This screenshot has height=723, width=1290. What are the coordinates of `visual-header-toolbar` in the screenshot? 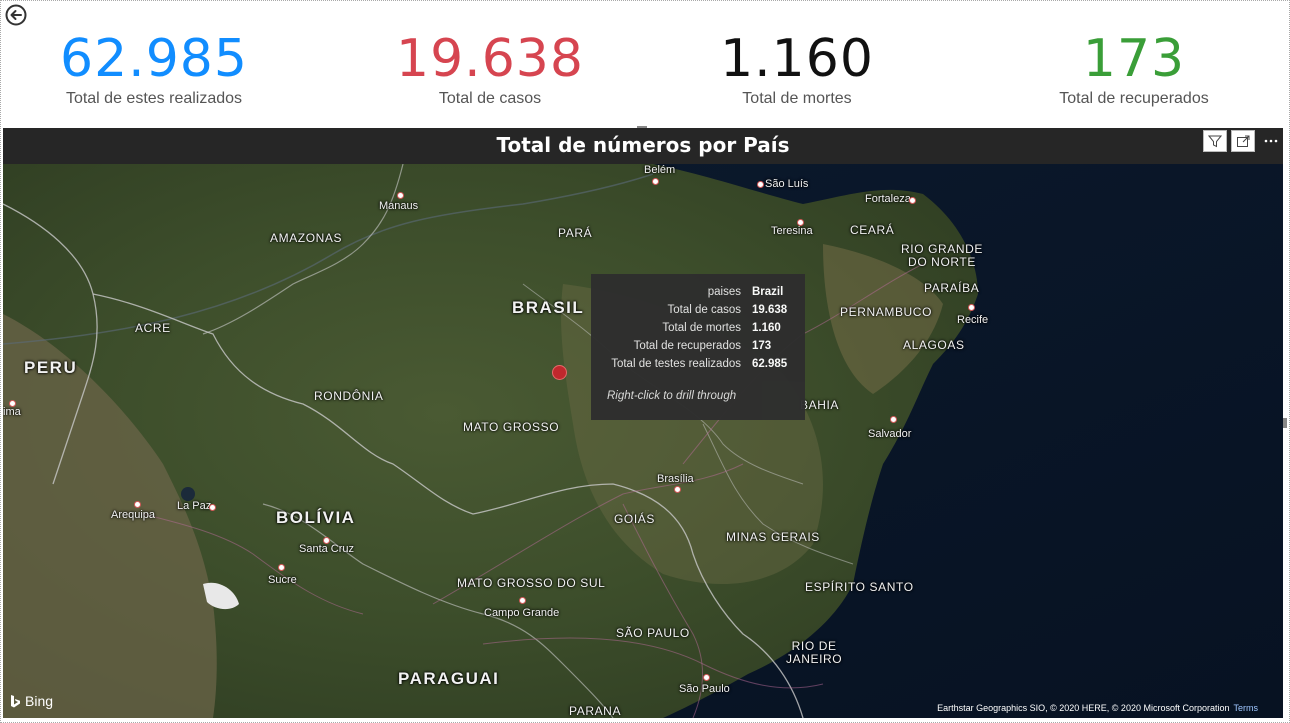 It's located at (1243, 141).